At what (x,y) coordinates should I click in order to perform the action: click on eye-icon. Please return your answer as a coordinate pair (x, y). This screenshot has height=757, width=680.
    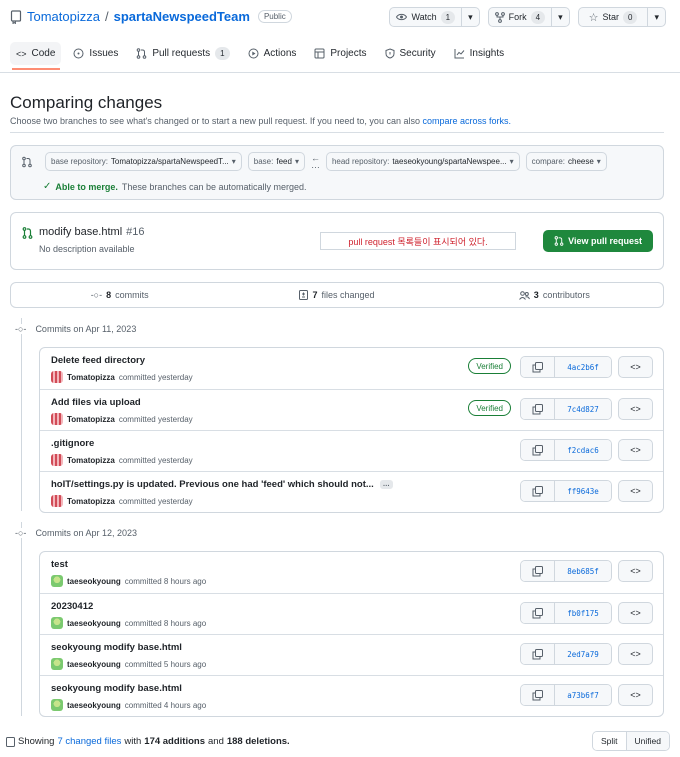
    Looking at the image, I should click on (402, 17).